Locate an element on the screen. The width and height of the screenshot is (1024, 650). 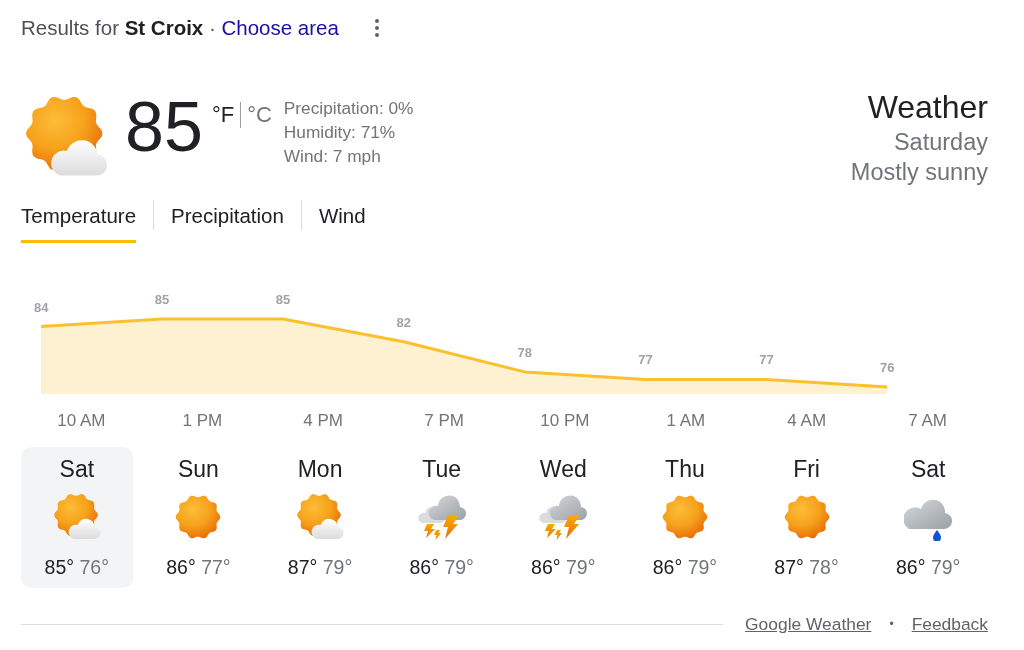
weather-detail: Humidity: 71% is located at coordinates (340, 132).